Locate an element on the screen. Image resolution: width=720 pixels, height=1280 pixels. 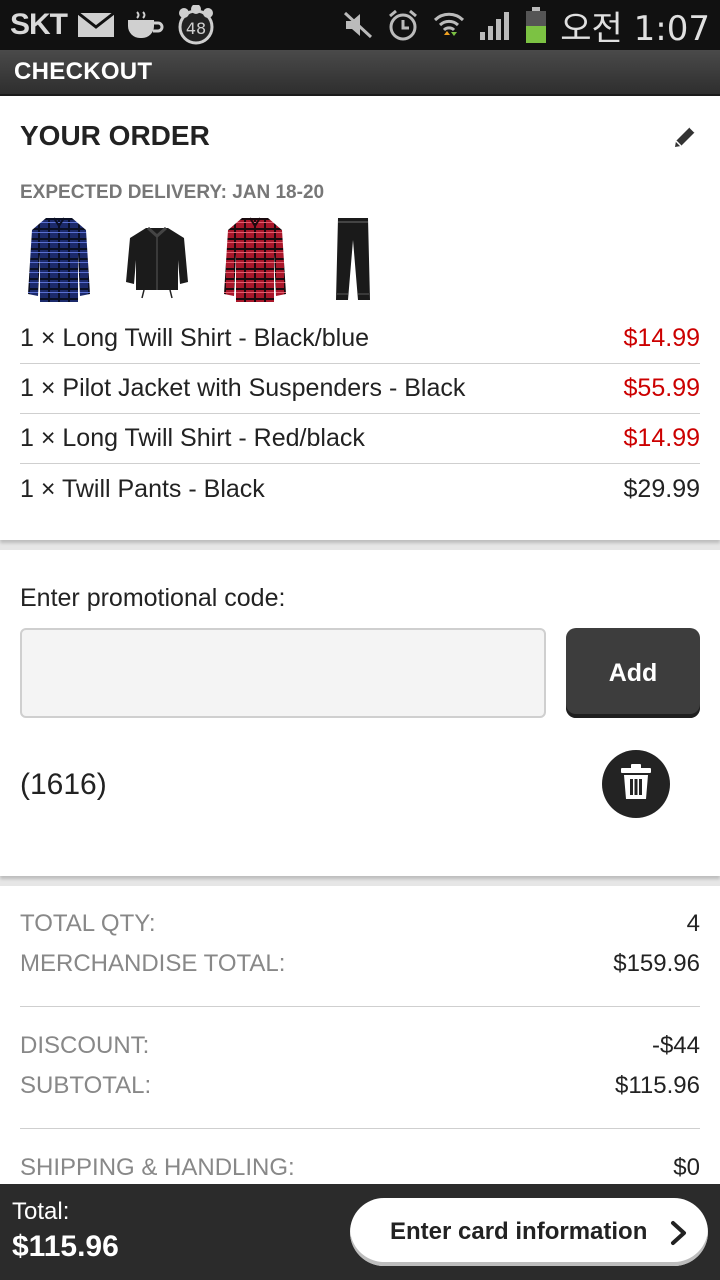
total-qty-value: 4 is located at coordinates (693, 923).